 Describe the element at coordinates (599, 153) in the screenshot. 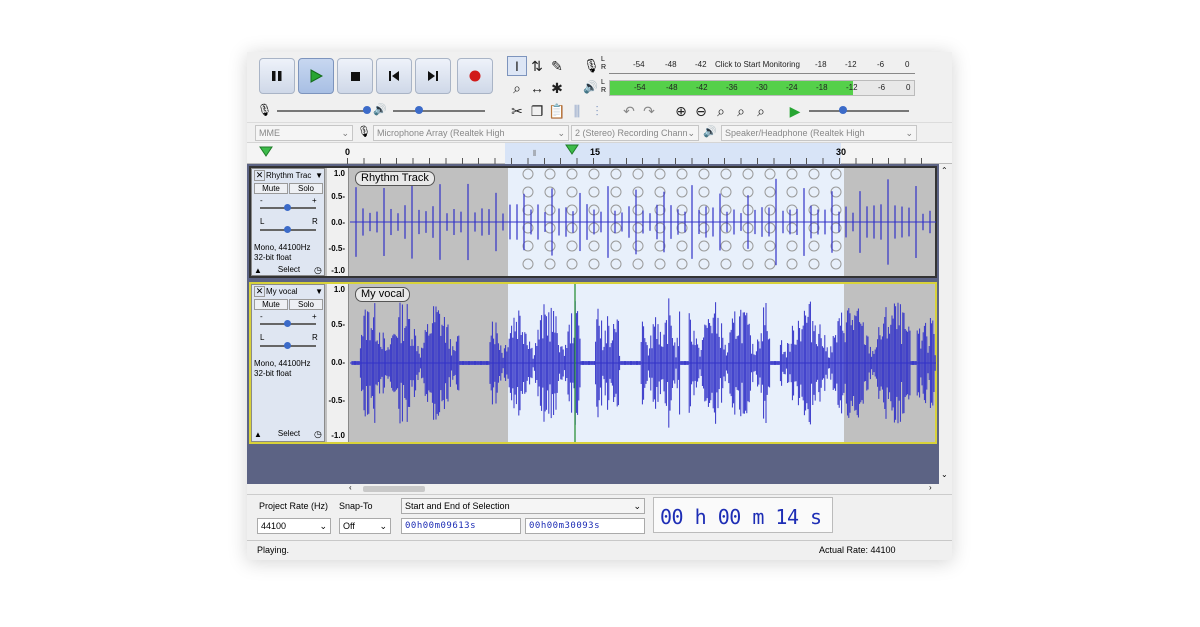

I see `timeline-ruler: ⫴ 0 15 30` at that location.